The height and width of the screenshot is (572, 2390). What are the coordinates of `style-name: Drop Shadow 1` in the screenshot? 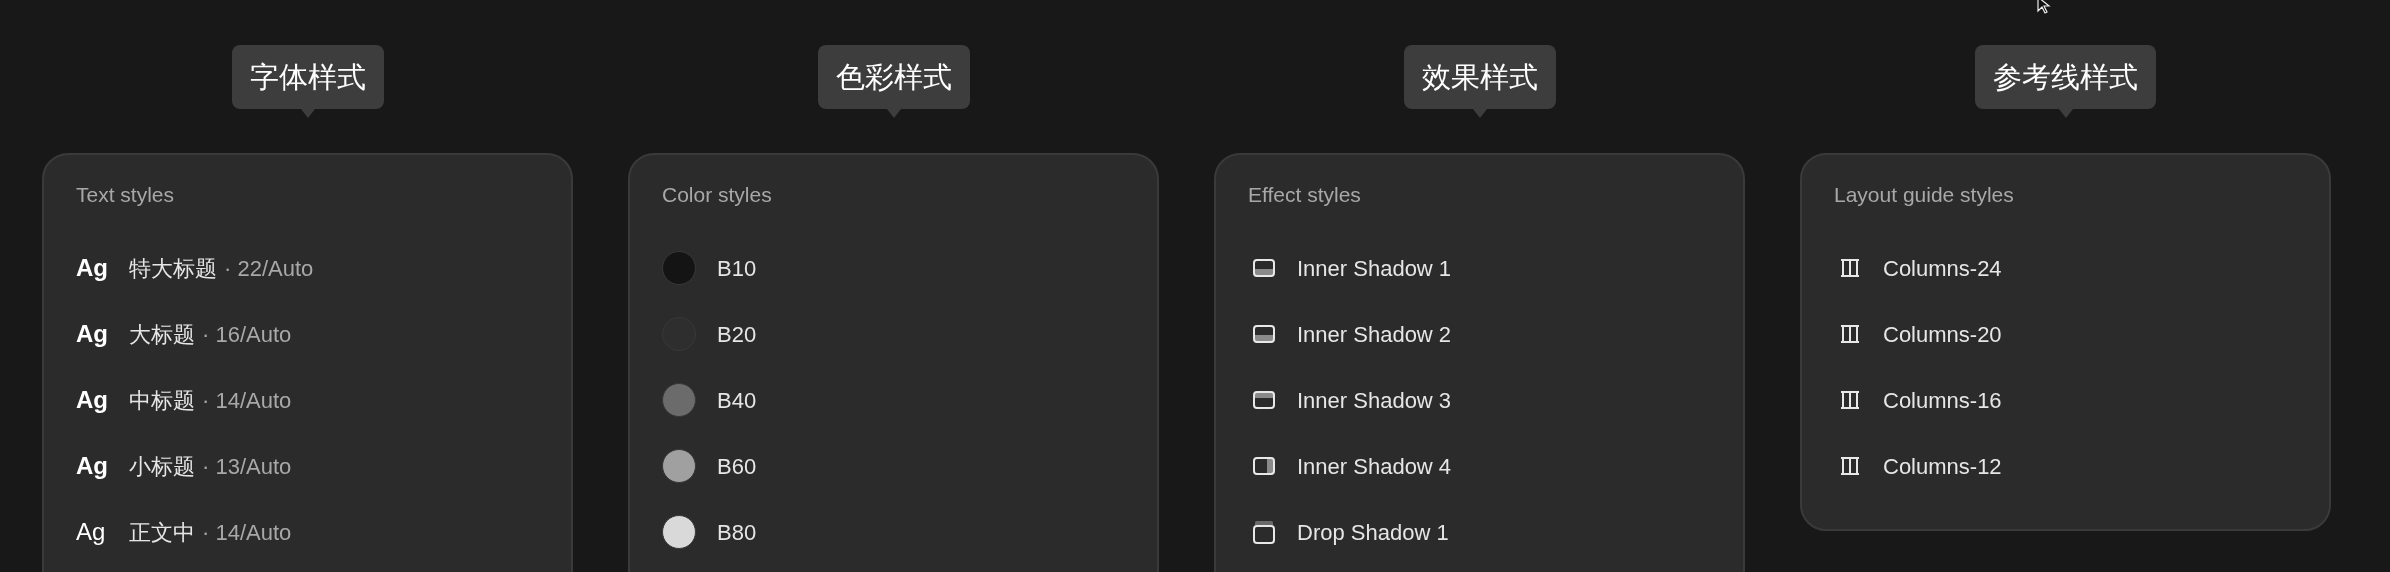 It's located at (1373, 532).